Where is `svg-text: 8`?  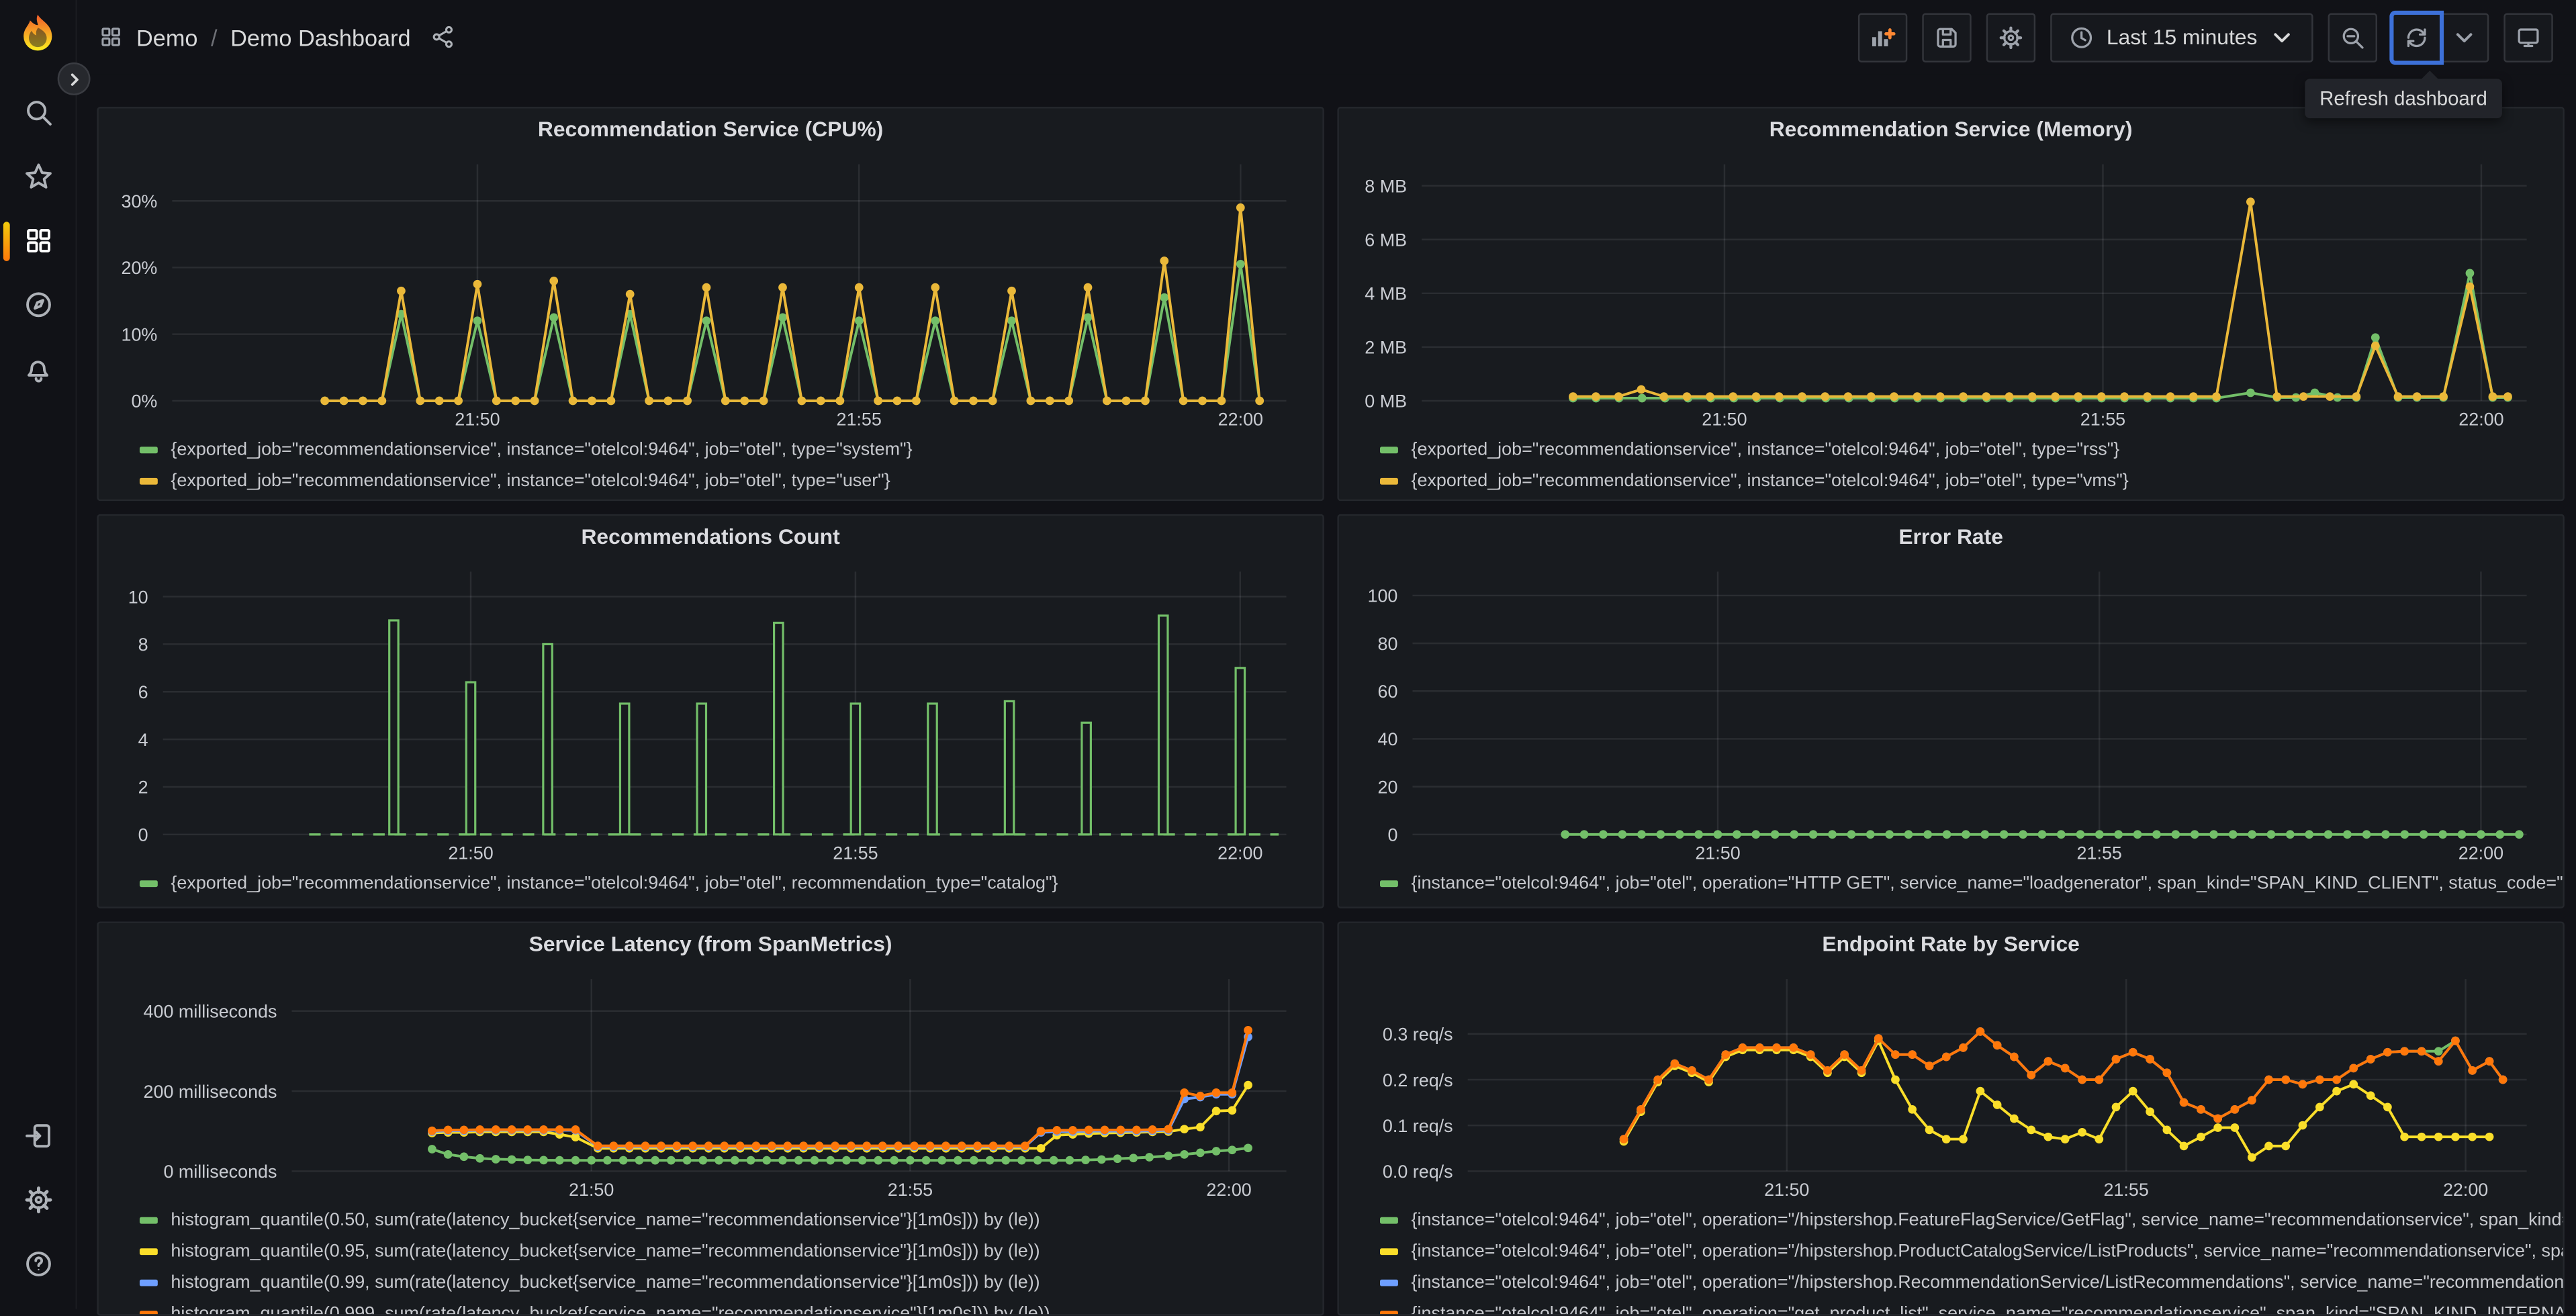
svg-text: 8 is located at coordinates (143, 644).